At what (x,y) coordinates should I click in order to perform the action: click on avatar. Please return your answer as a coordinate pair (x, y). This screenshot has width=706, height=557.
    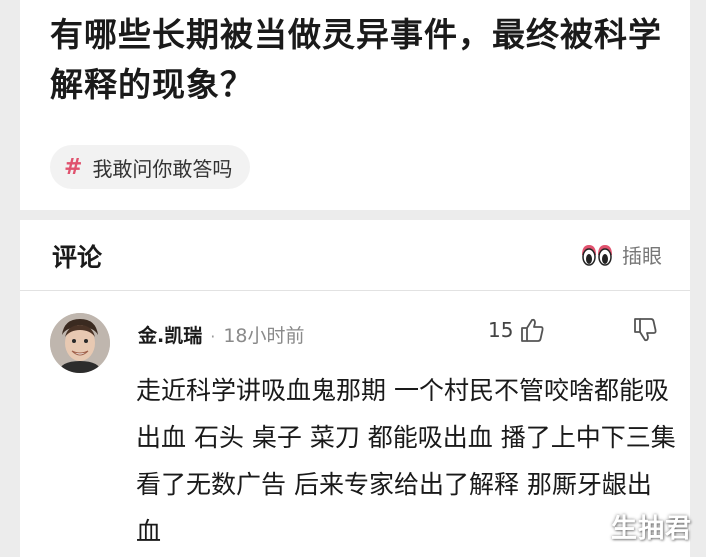
    Looking at the image, I should click on (80, 343).